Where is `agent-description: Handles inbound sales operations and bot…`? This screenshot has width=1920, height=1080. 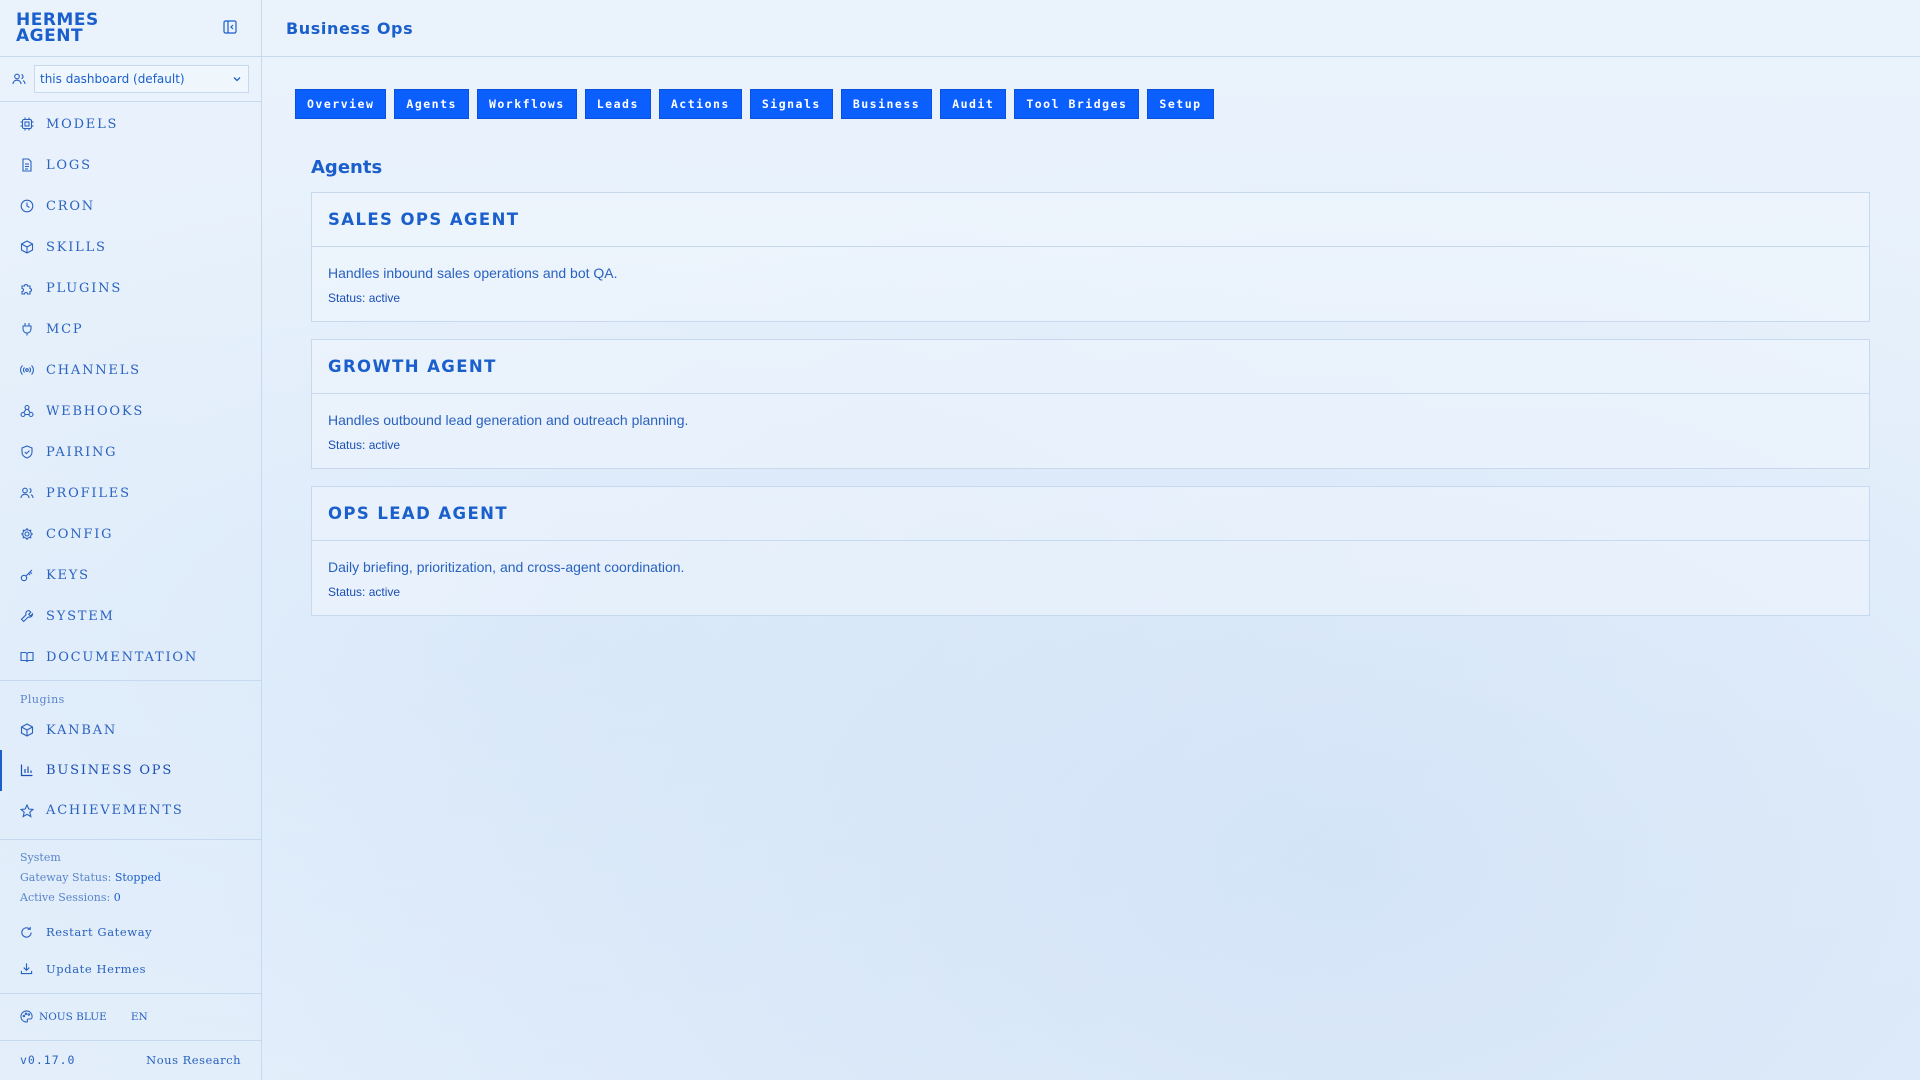
agent-description: Handles inbound sales operations and bot… is located at coordinates (473, 273).